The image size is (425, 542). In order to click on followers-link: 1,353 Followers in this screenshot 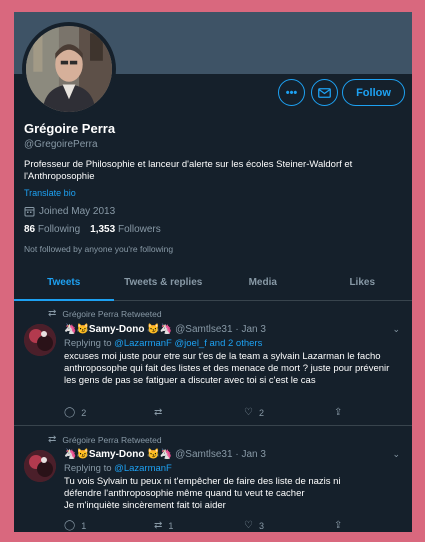, I will do `click(125, 229)`.